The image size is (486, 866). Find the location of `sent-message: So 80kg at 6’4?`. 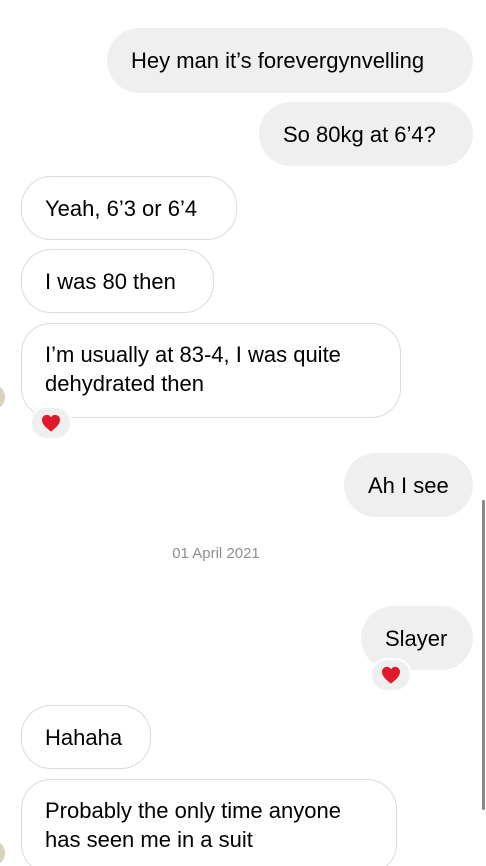

sent-message: So 80kg at 6’4? is located at coordinates (366, 134).